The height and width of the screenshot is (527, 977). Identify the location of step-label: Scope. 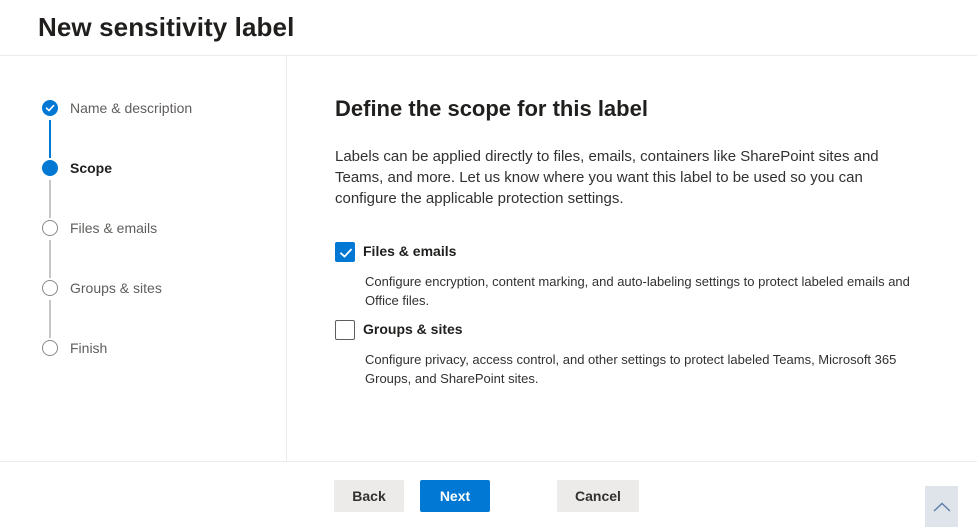
(91, 168).